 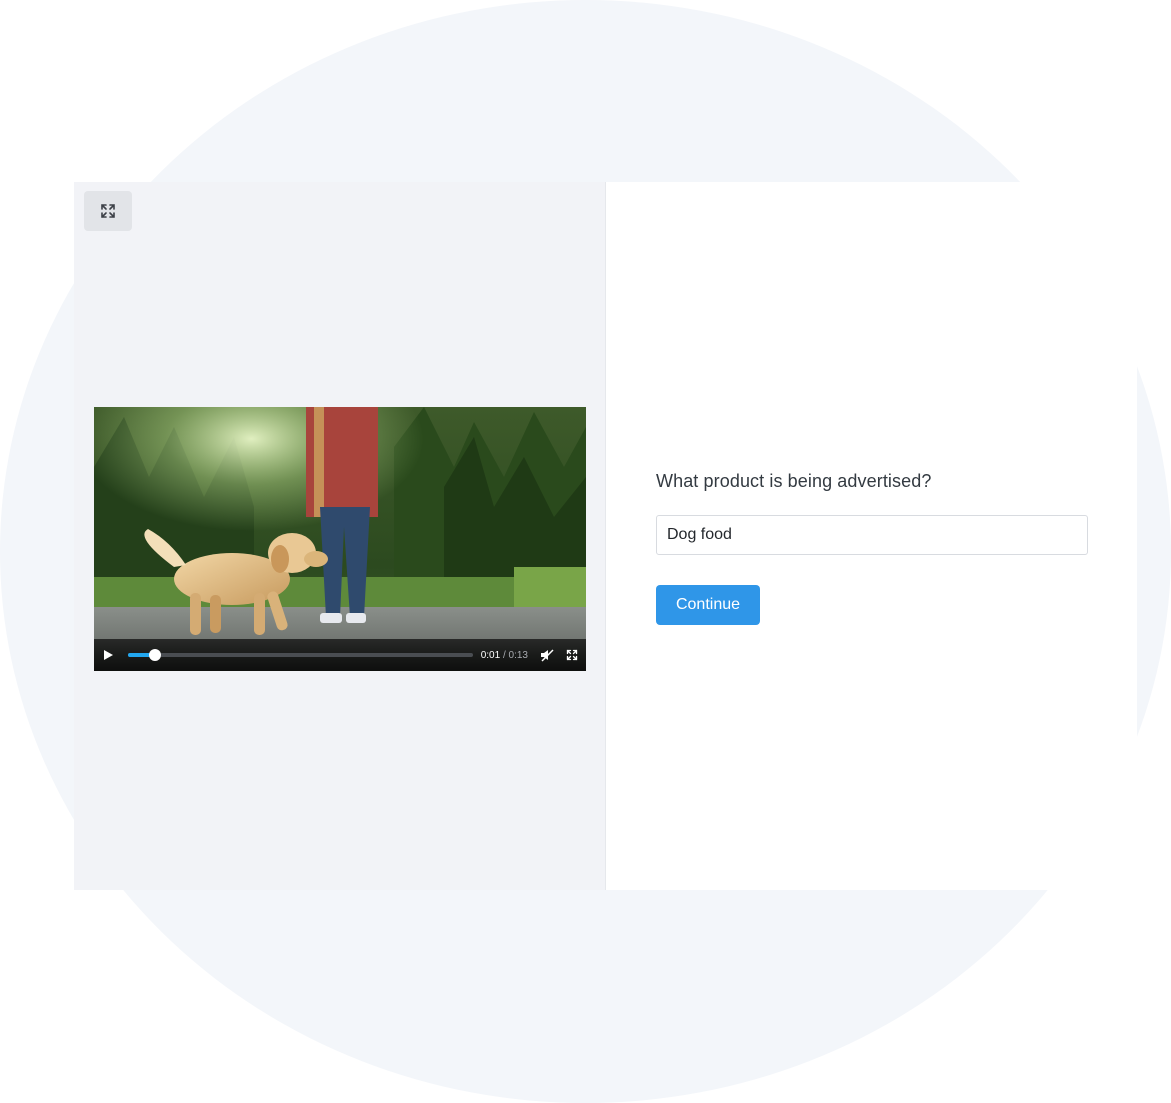 I want to click on continue-button: Continue, so click(x=708, y=605).